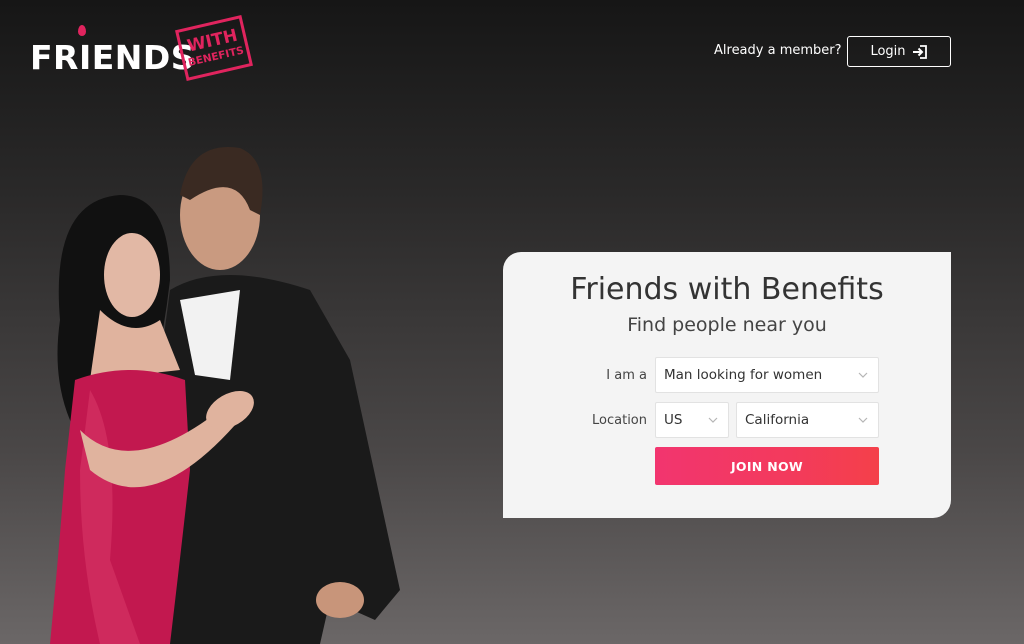 Image resolution: width=1024 pixels, height=644 pixels. I want to click on login-button: Login, so click(899, 51).